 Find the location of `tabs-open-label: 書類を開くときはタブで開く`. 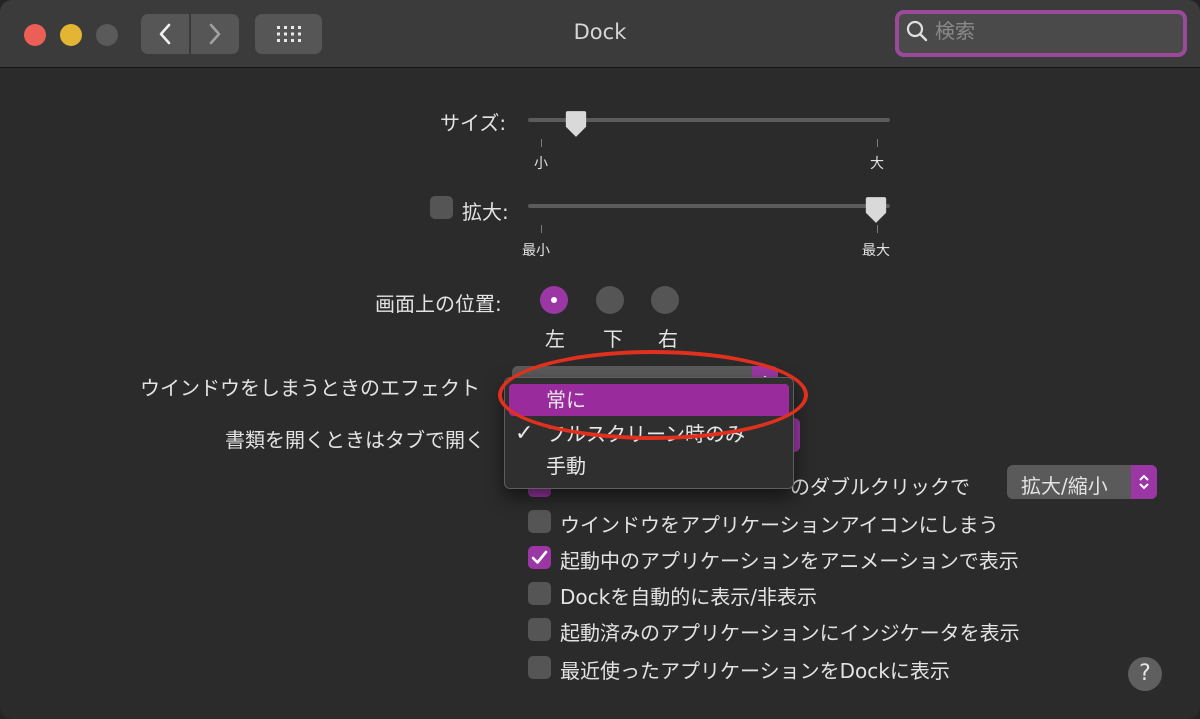

tabs-open-label: 書類を開くときはタブで開く is located at coordinates (355, 440).